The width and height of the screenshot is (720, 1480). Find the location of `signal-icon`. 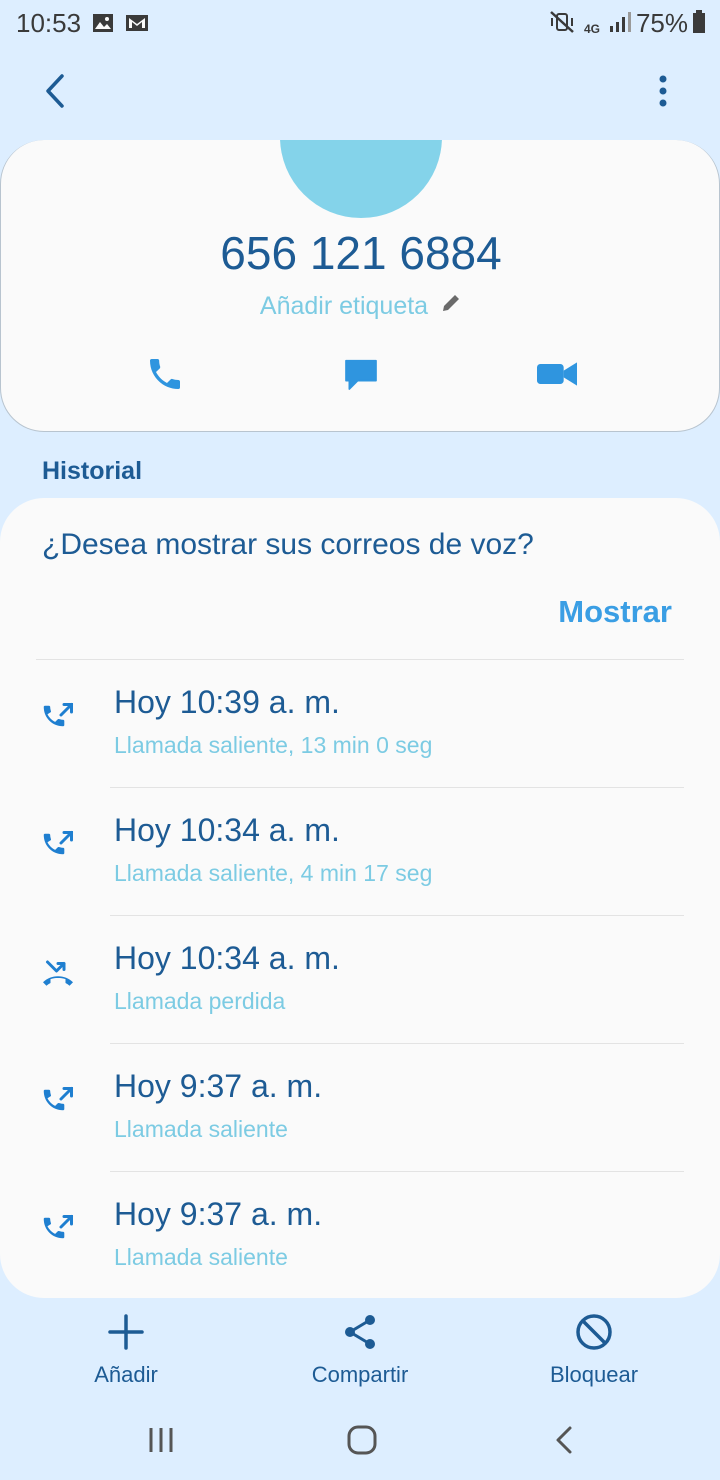

signal-icon is located at coordinates (620, 25).